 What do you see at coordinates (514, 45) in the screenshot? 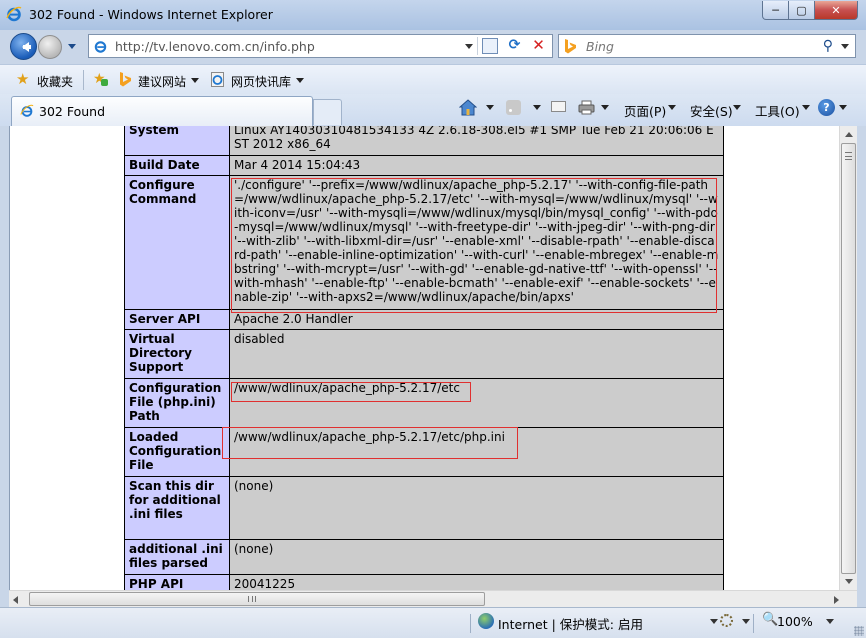
I see `refresh-icon: ⟳` at bounding box center [514, 45].